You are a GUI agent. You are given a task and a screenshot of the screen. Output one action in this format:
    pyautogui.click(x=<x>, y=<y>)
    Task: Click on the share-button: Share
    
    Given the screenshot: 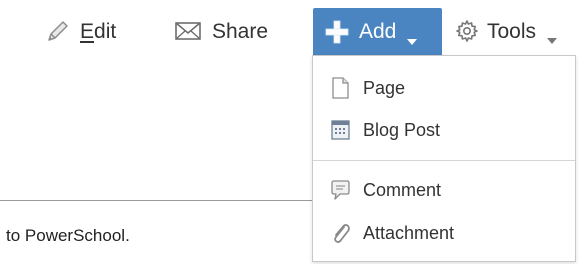 What is the action you would take?
    pyautogui.click(x=230, y=31)
    